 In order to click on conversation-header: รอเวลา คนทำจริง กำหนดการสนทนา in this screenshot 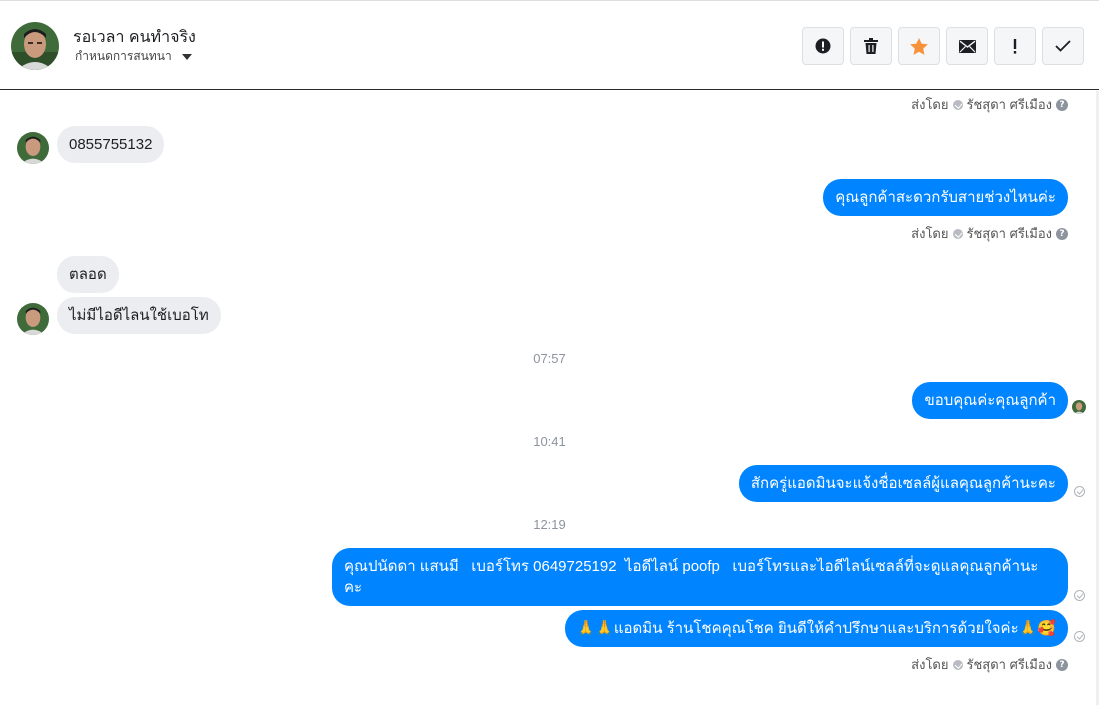, I will do `click(549, 45)`.